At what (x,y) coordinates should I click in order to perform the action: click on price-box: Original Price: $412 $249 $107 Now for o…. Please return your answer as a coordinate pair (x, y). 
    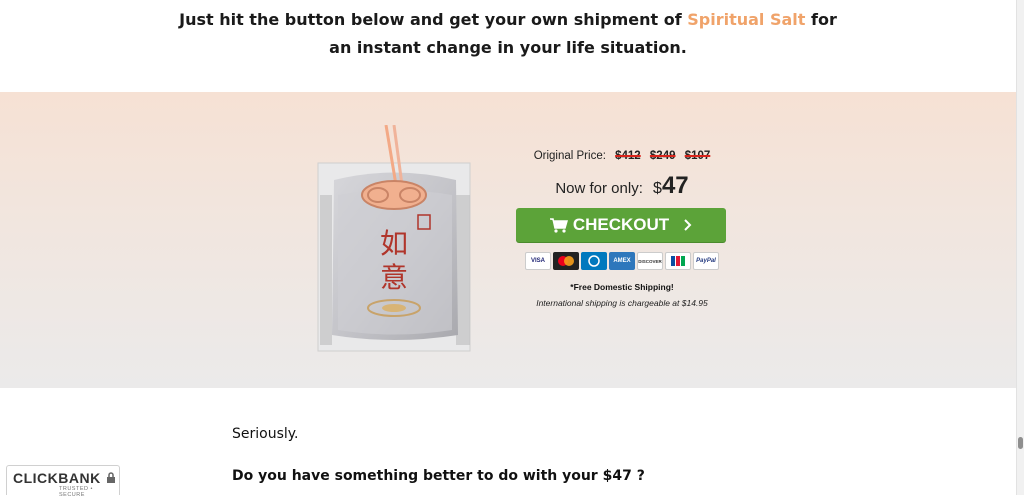
    Looking at the image, I should click on (622, 229).